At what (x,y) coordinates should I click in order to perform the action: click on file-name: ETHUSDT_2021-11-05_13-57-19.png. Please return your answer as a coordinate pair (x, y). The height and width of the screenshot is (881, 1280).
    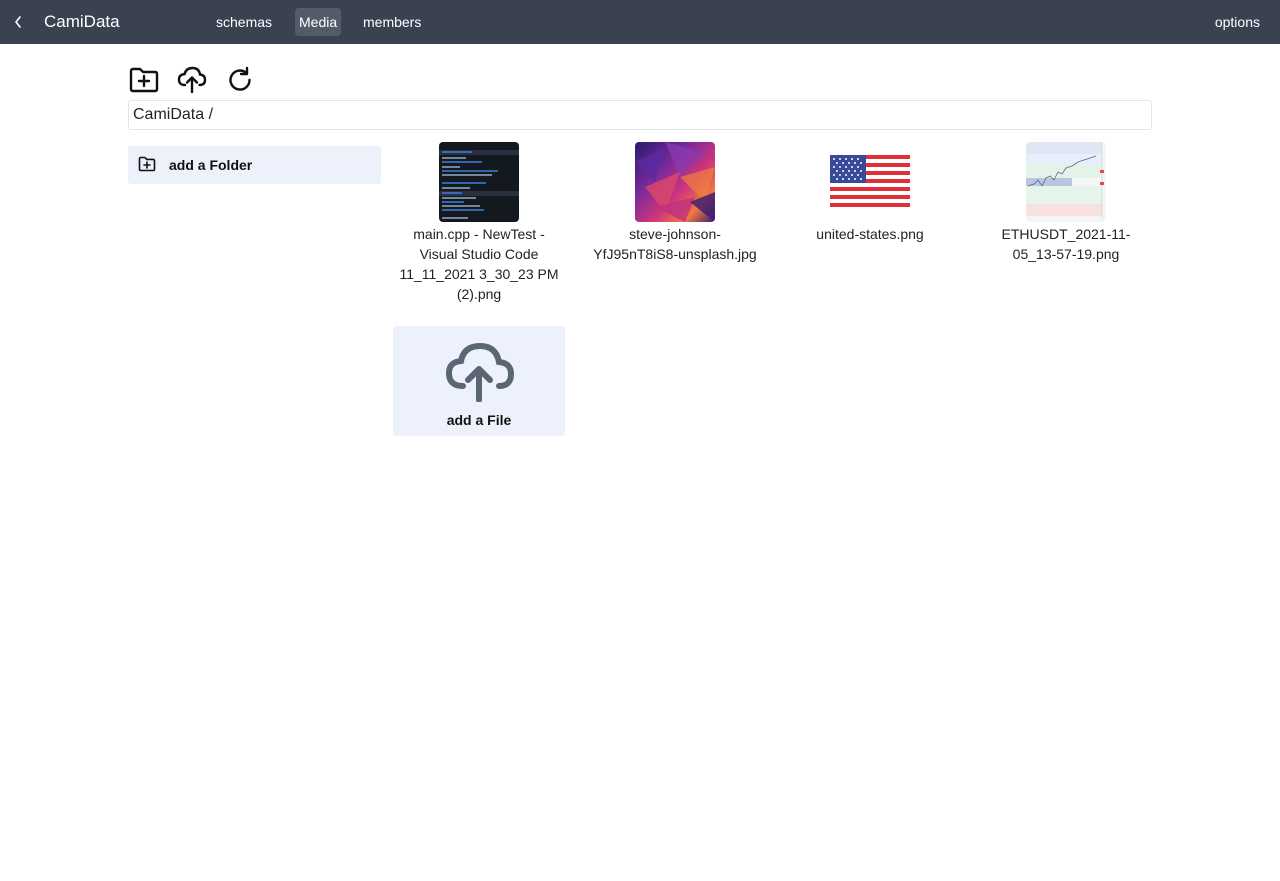
    Looking at the image, I should click on (1066, 244).